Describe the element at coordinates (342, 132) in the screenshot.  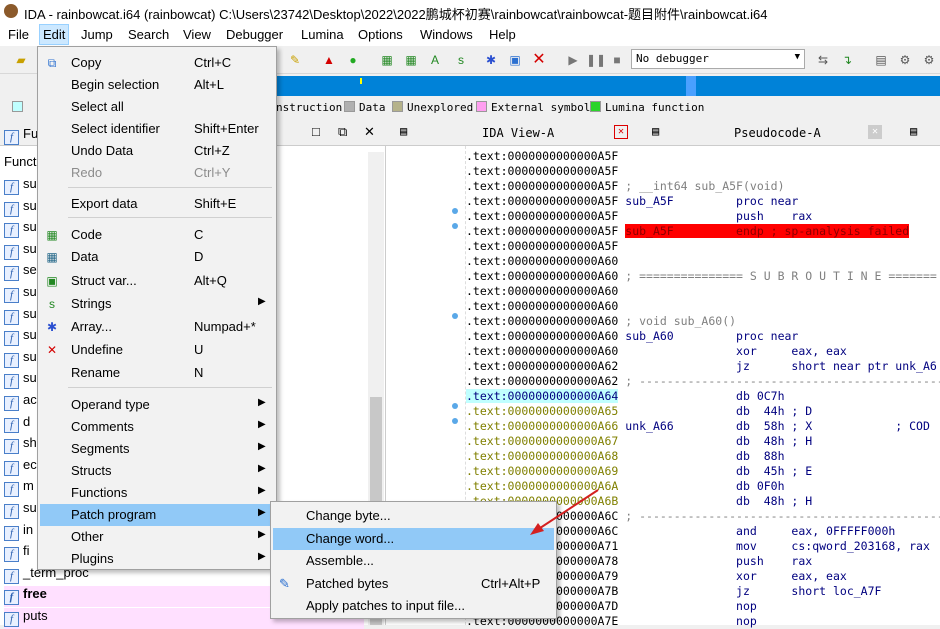
I see `float-icon: ⧉` at that location.